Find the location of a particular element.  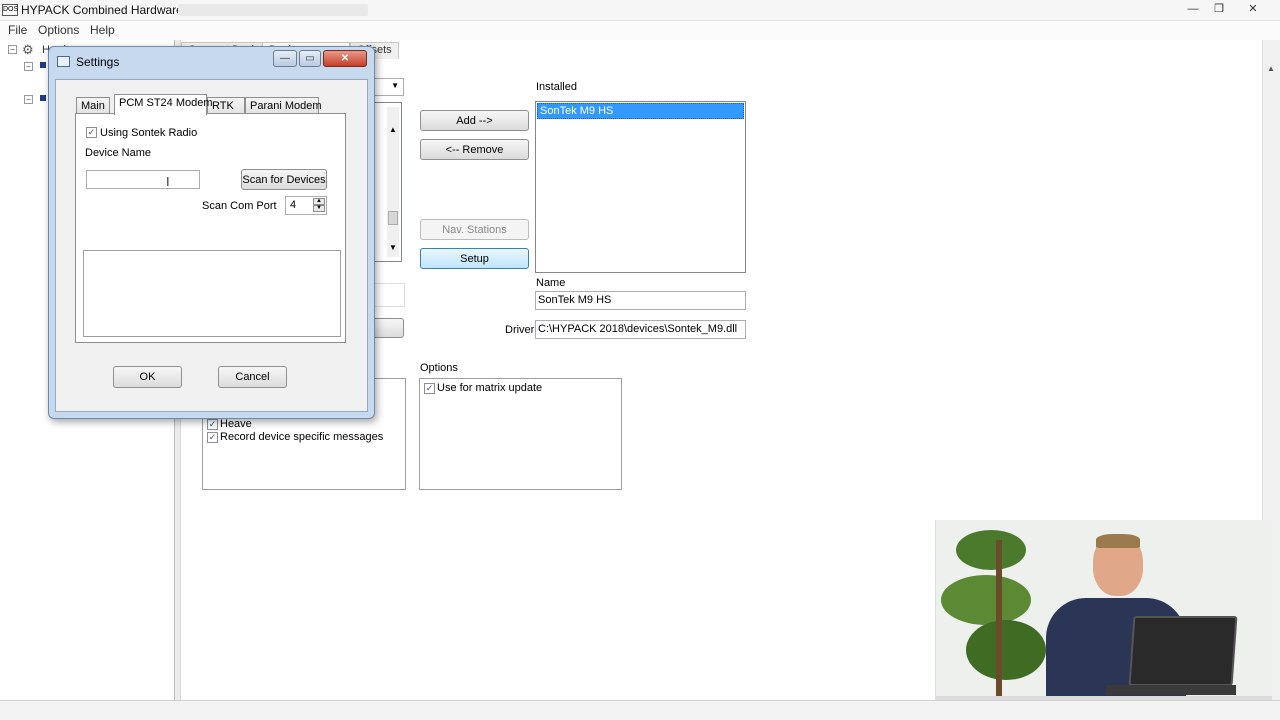

chevron-down-icon: ▼ is located at coordinates (395, 85).